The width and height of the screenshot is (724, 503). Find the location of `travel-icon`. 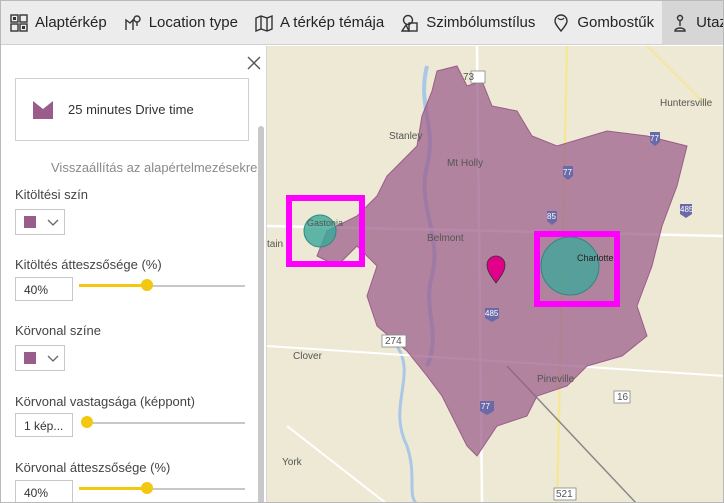

travel-icon is located at coordinates (680, 23).